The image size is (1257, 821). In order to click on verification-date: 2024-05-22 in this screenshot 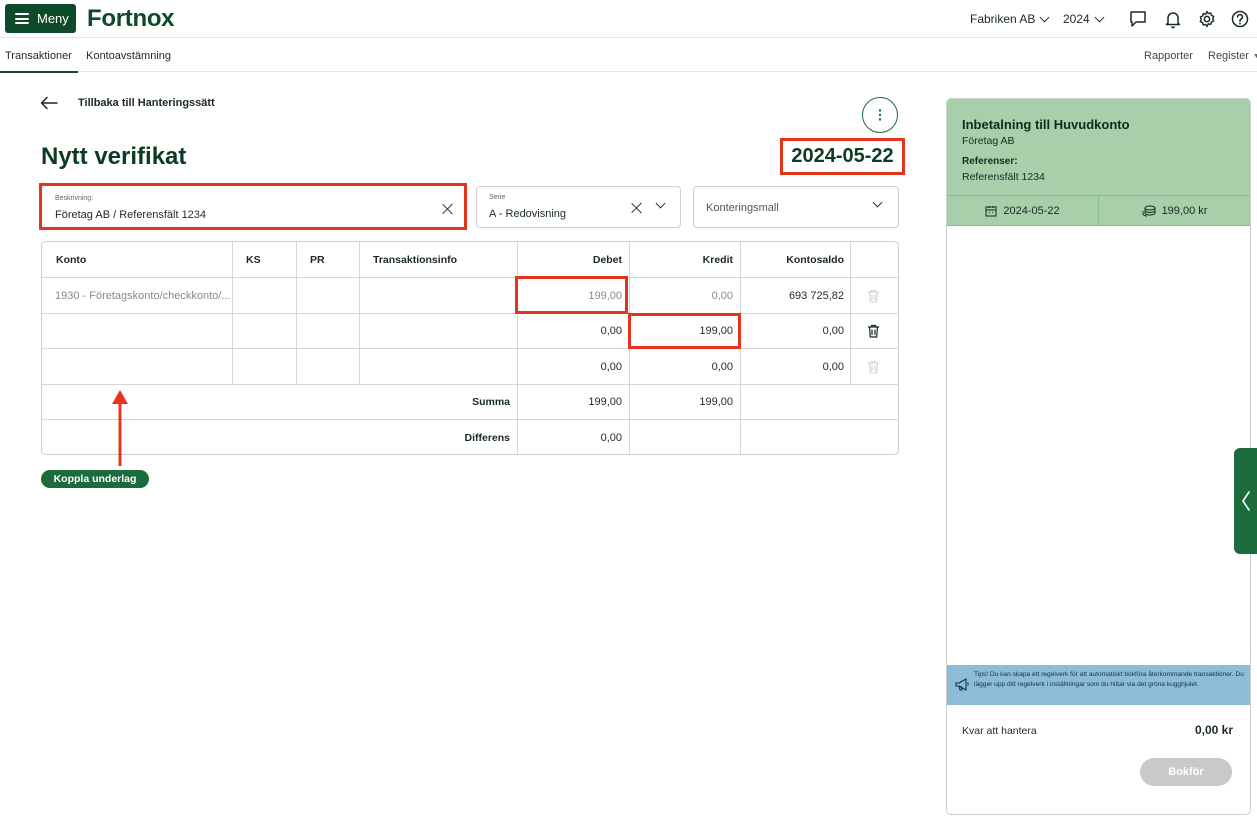, I will do `click(842, 156)`.